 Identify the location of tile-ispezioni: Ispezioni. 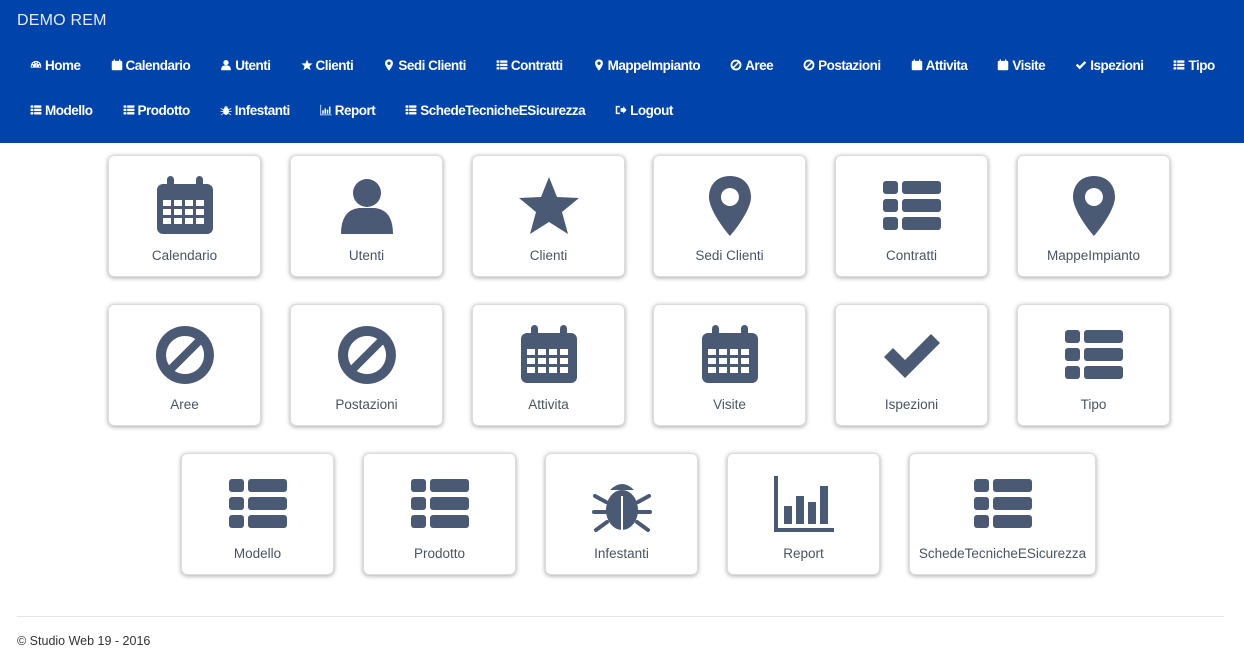
(911, 365).